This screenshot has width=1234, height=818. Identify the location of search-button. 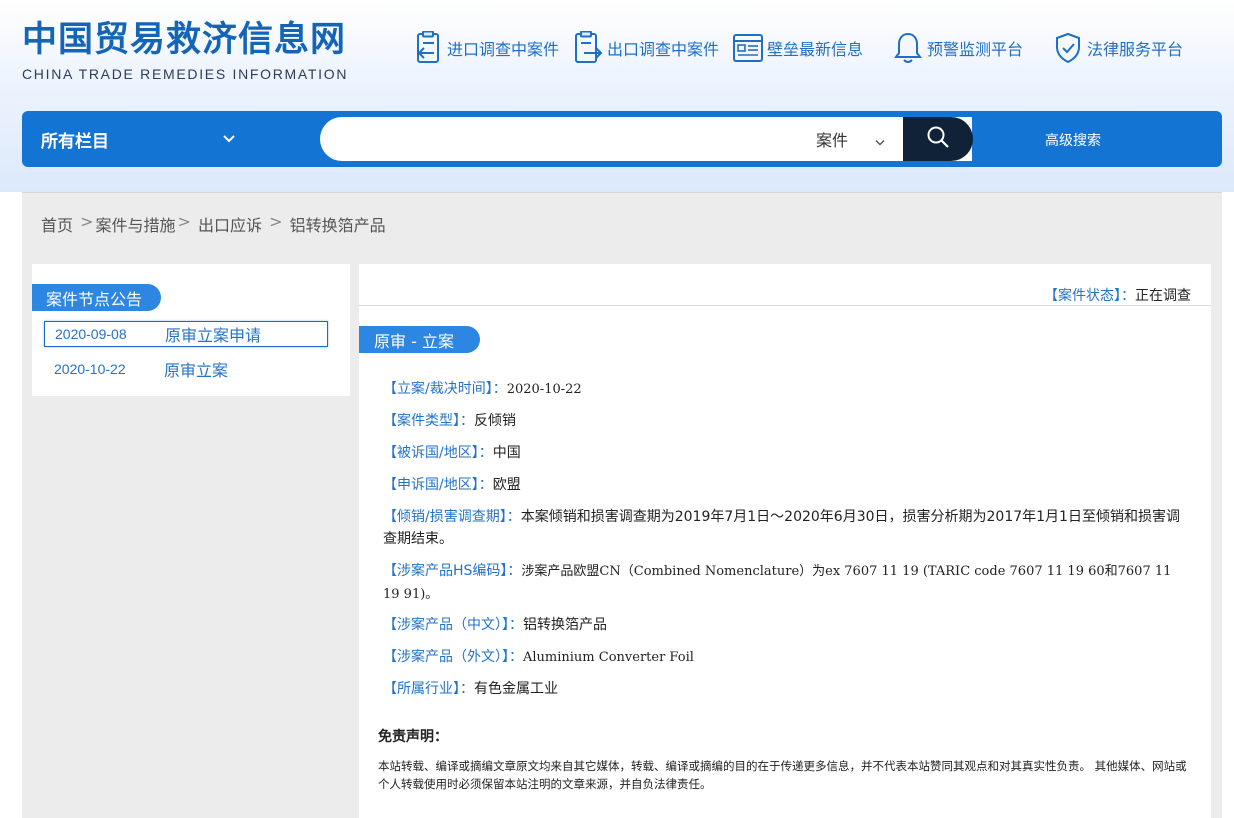
(938, 139).